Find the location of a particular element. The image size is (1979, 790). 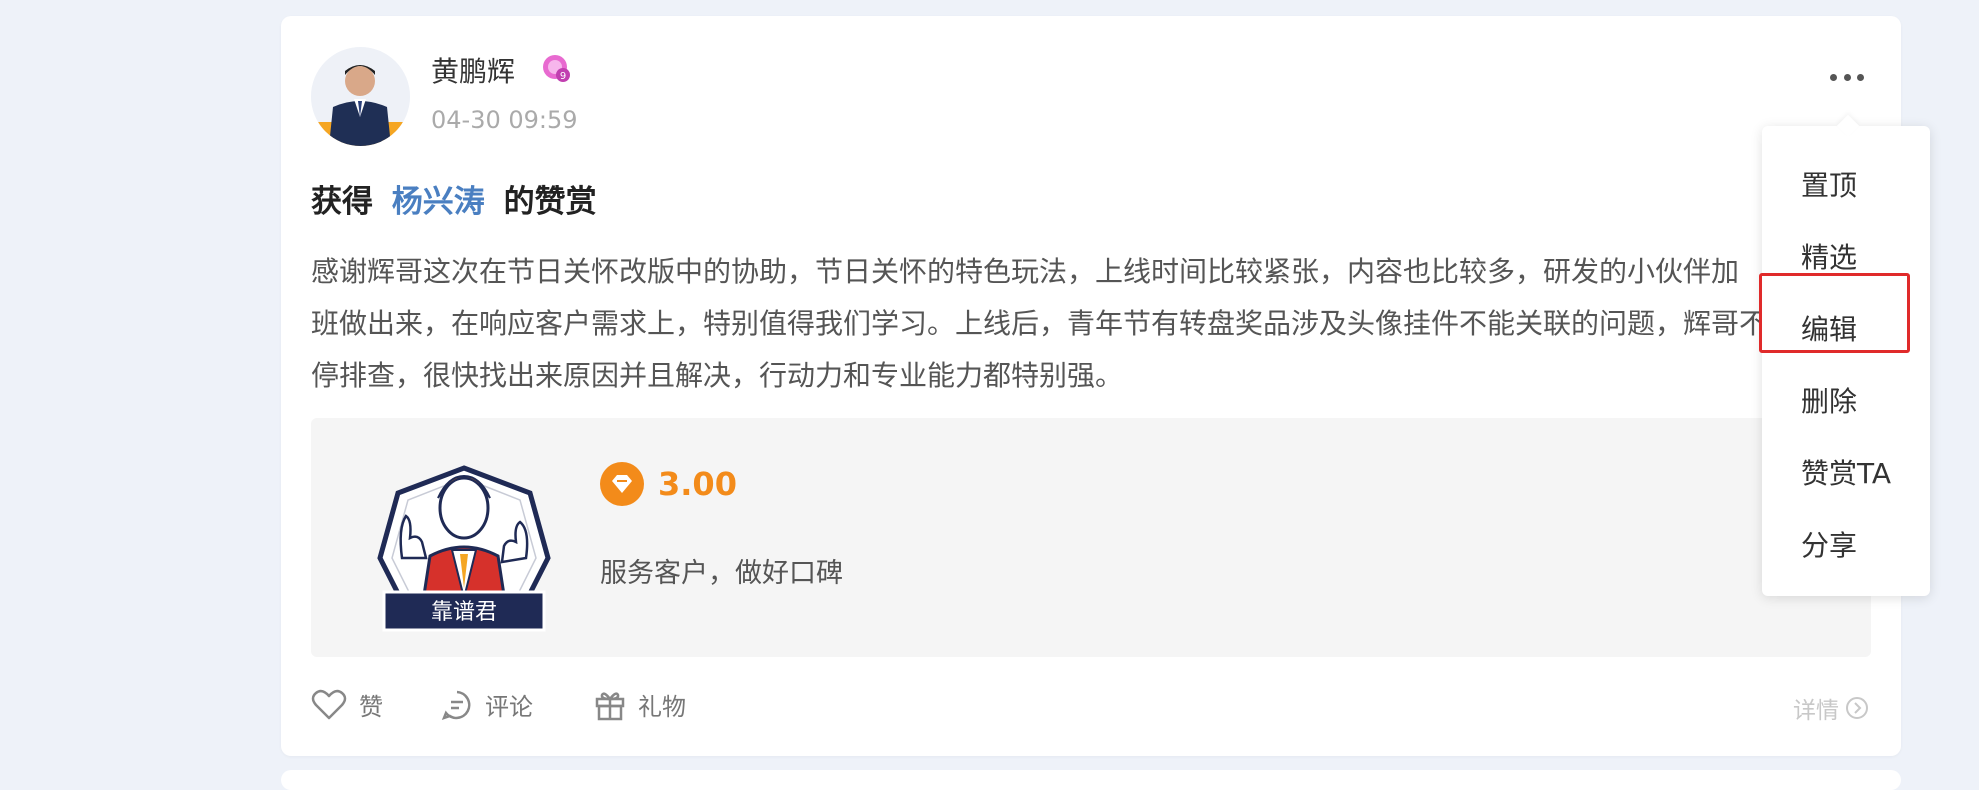

badge-label: 靠谱君 is located at coordinates (464, 612).